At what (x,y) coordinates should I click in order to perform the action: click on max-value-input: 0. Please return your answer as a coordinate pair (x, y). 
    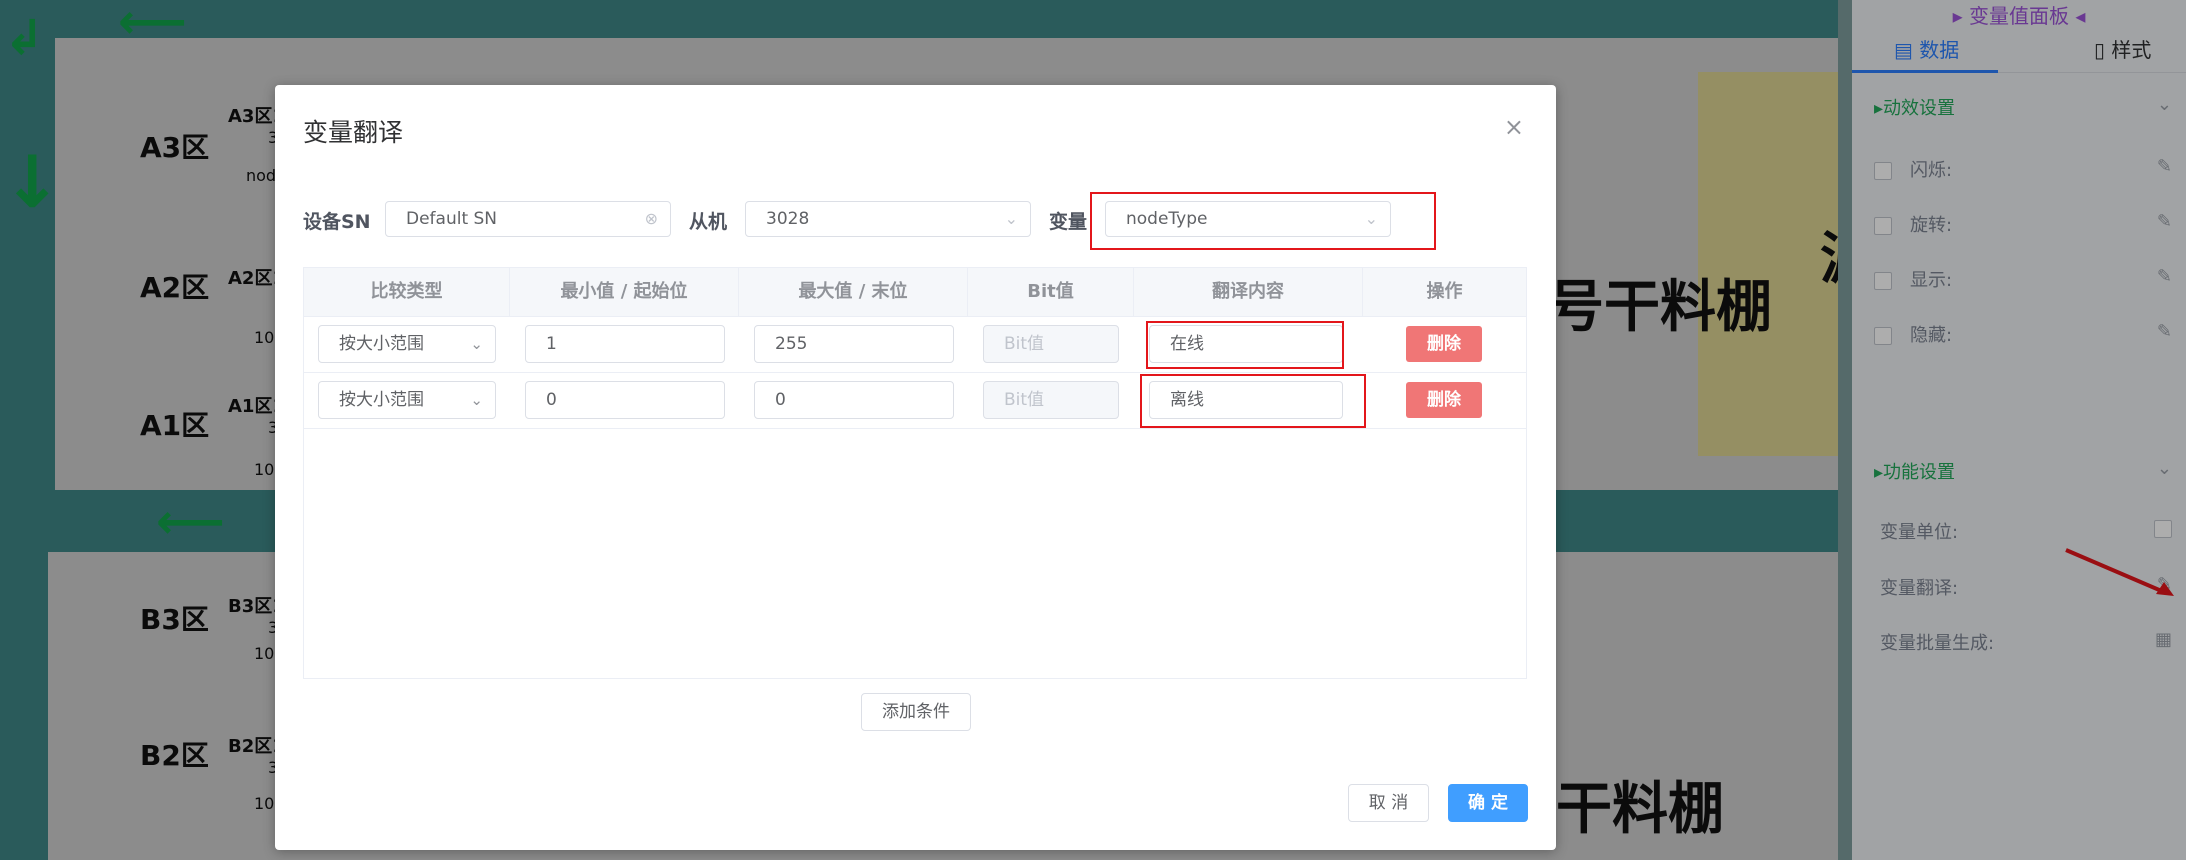
    Looking at the image, I should click on (854, 400).